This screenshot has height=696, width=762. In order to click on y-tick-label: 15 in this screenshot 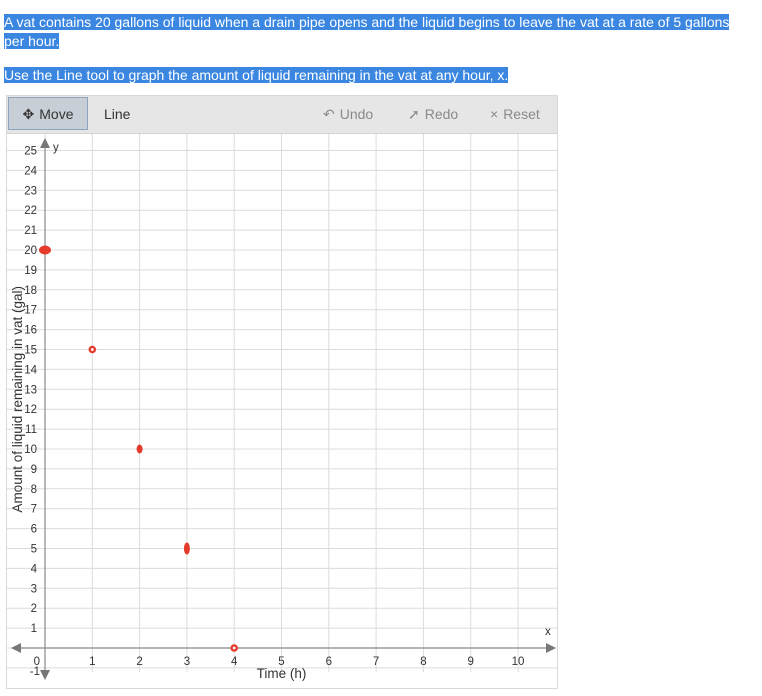, I will do `click(30, 351)`.